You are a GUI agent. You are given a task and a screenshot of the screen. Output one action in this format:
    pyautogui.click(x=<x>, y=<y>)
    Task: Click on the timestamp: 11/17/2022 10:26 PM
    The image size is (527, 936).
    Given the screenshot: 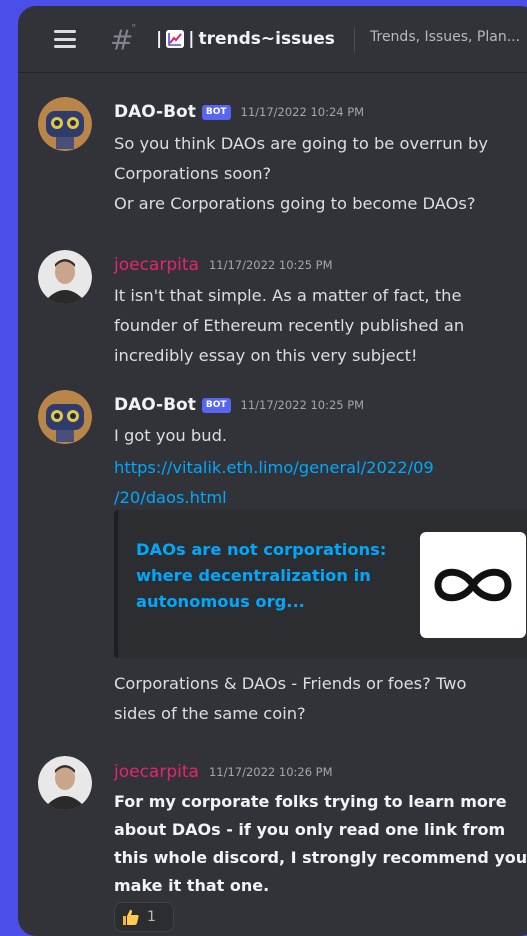 What is the action you would take?
    pyautogui.click(x=270, y=772)
    